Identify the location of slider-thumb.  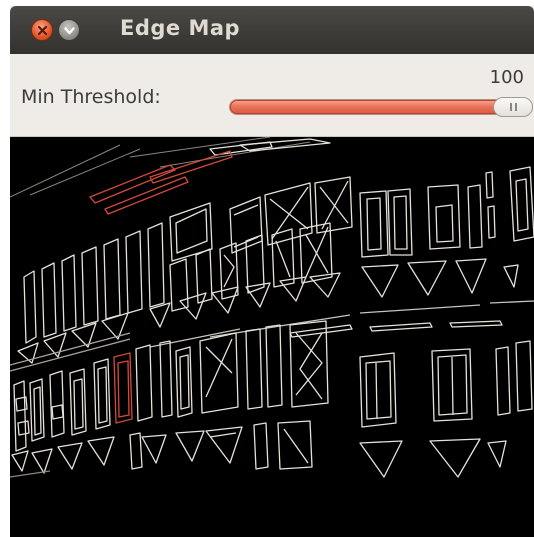
(513, 107).